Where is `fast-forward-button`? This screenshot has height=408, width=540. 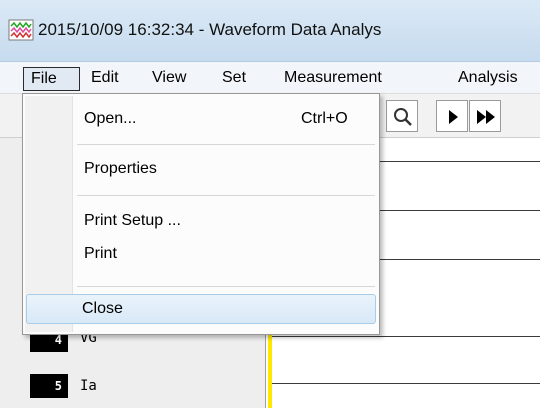 fast-forward-button is located at coordinates (485, 116).